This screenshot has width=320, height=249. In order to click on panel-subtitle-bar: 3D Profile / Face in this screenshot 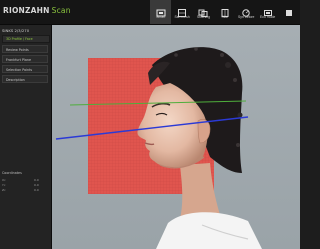, I will do `click(26, 39)`.